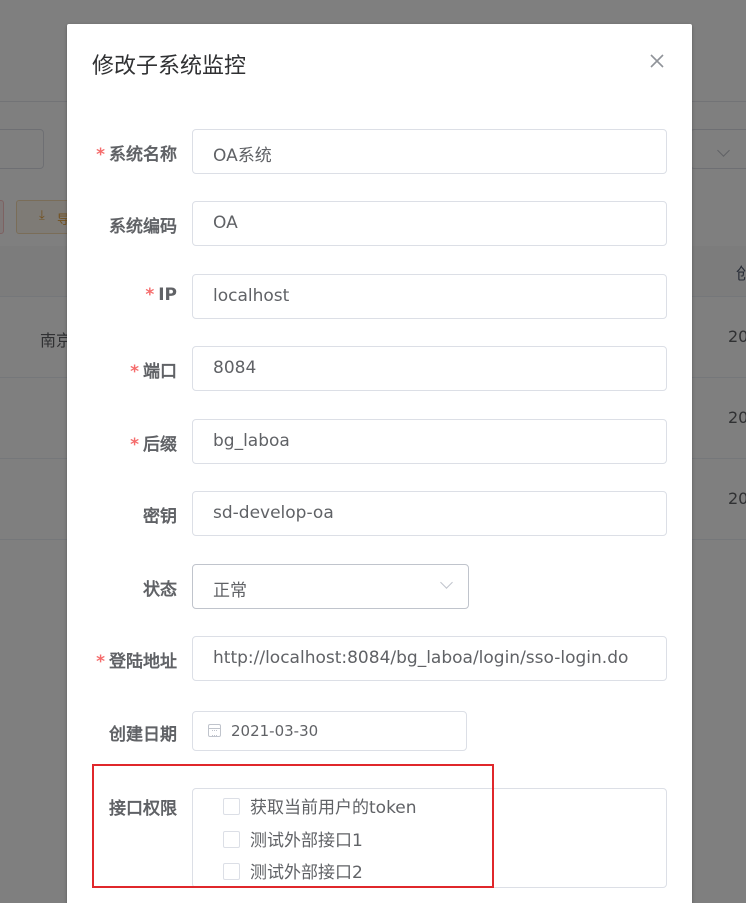 The height and width of the screenshot is (903, 746). I want to click on secret-label: 密钥, so click(160, 517).